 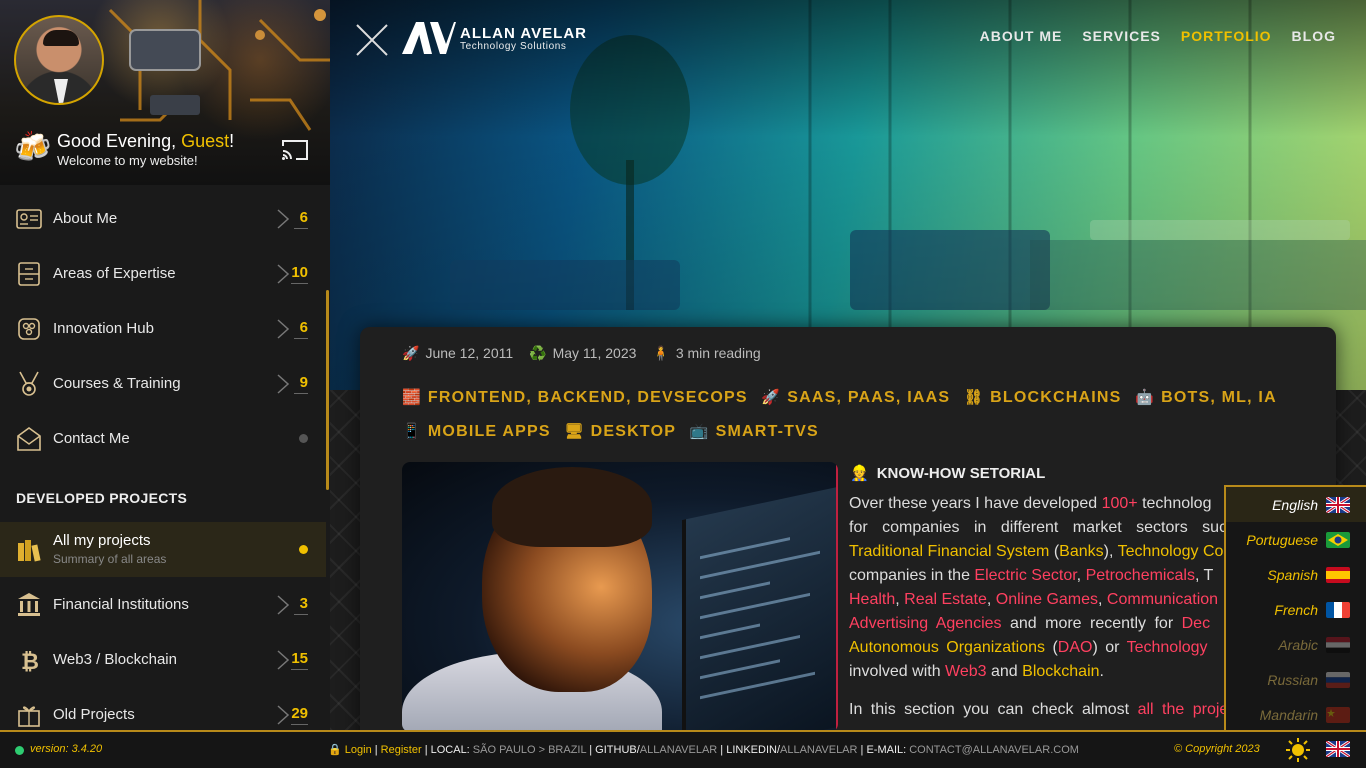 What do you see at coordinates (301, 384) in the screenshot?
I see `item-count: 9` at bounding box center [301, 384].